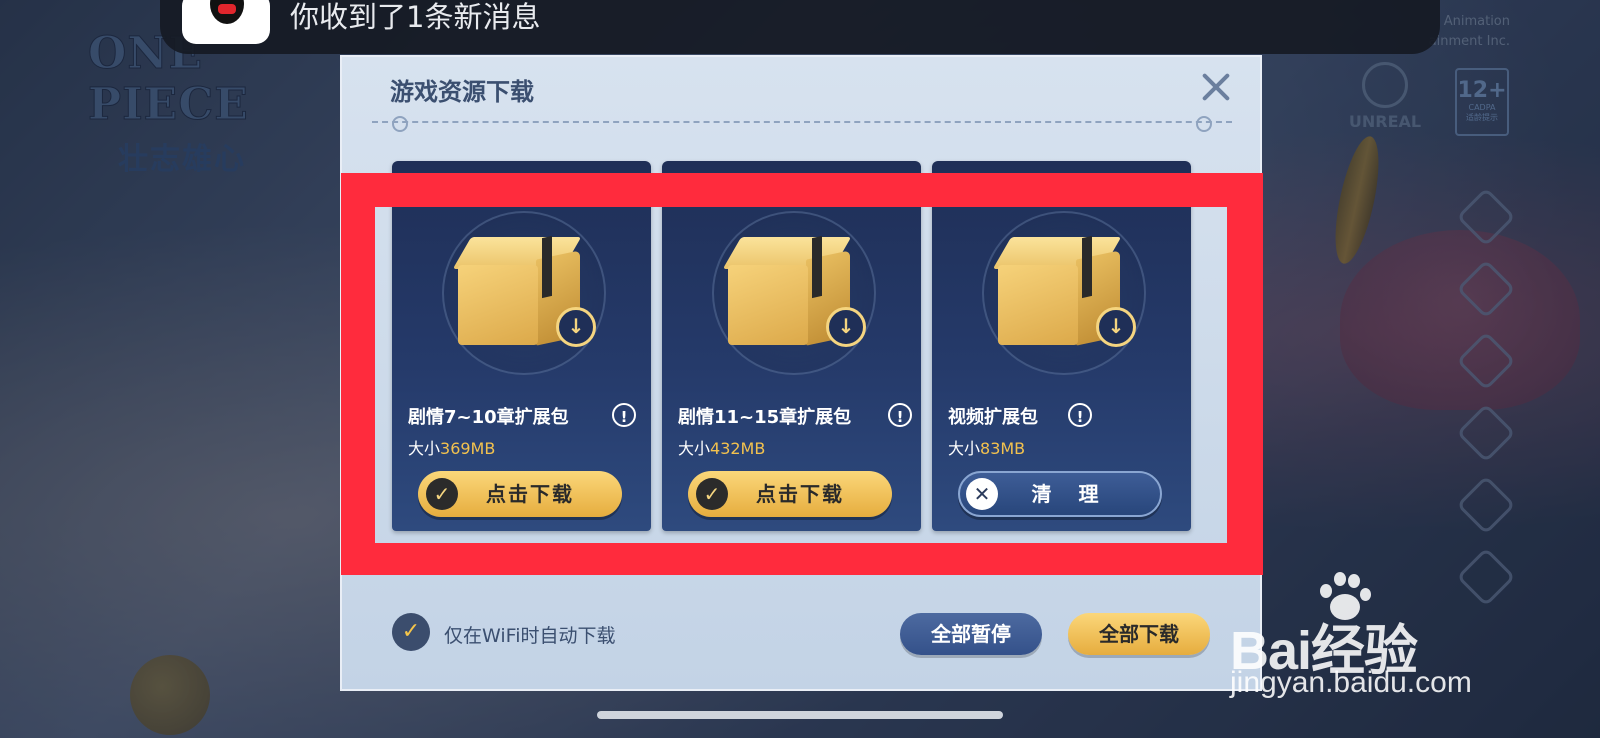 The width and height of the screenshot is (1600, 738). I want to click on pause-all-button: 全部暂停, so click(971, 634).